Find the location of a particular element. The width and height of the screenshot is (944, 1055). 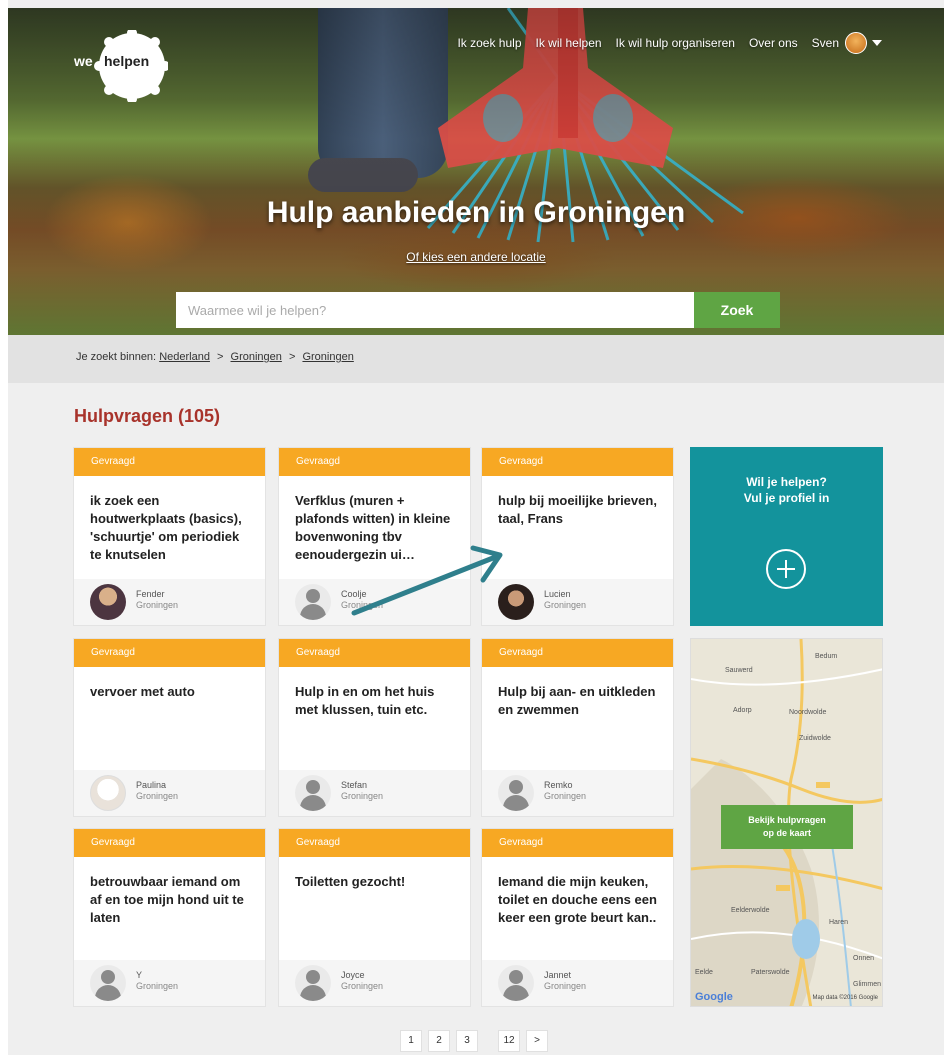

pagination: 1 2 3 12 > is located at coordinates (474, 1041).